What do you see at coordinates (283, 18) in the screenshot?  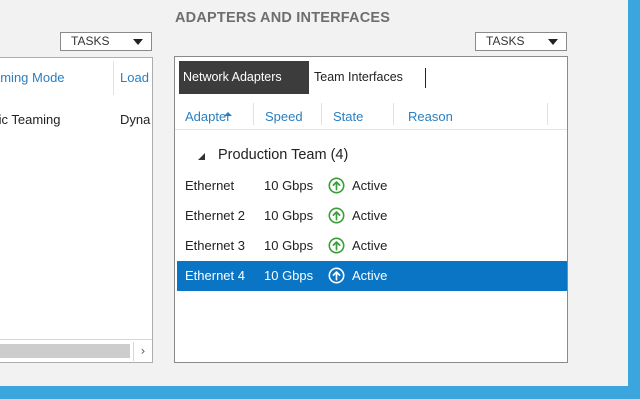 I see `section-title: ADAPTERS AND INTERFACES` at bounding box center [283, 18].